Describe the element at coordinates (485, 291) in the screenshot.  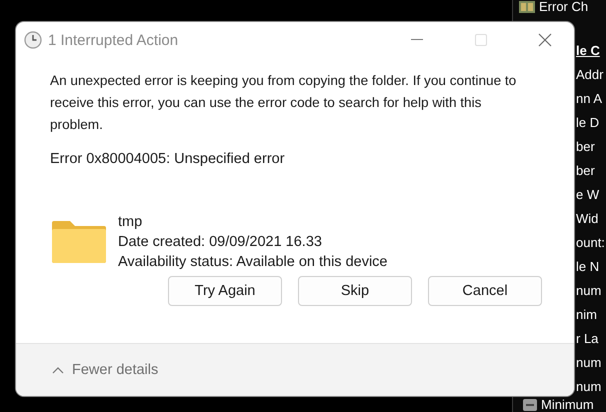
I see `dialog-button: Cancel` at that location.